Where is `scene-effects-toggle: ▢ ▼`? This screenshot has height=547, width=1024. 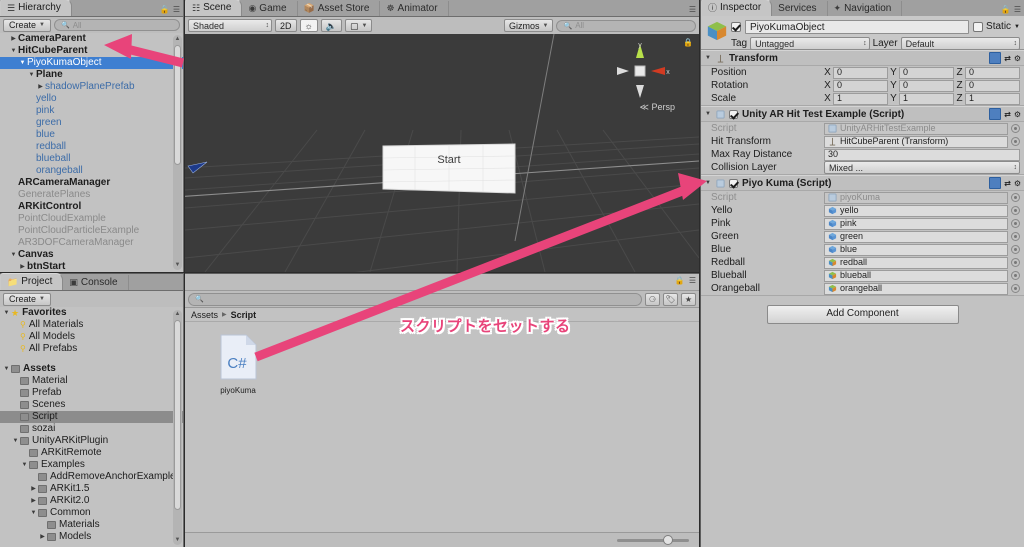
scene-effects-toggle: ▢ ▼ is located at coordinates (358, 25).